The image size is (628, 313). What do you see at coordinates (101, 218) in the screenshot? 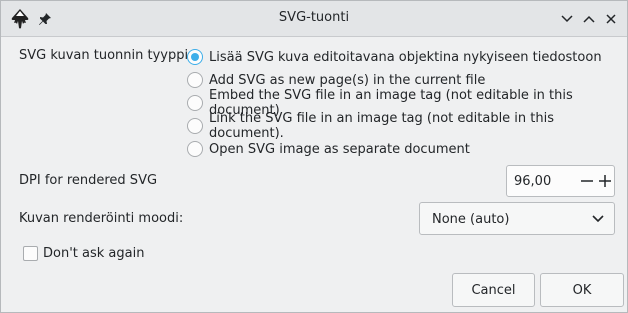
I see `render-mode-label: Kuvan renderöinti moodi:` at bounding box center [101, 218].